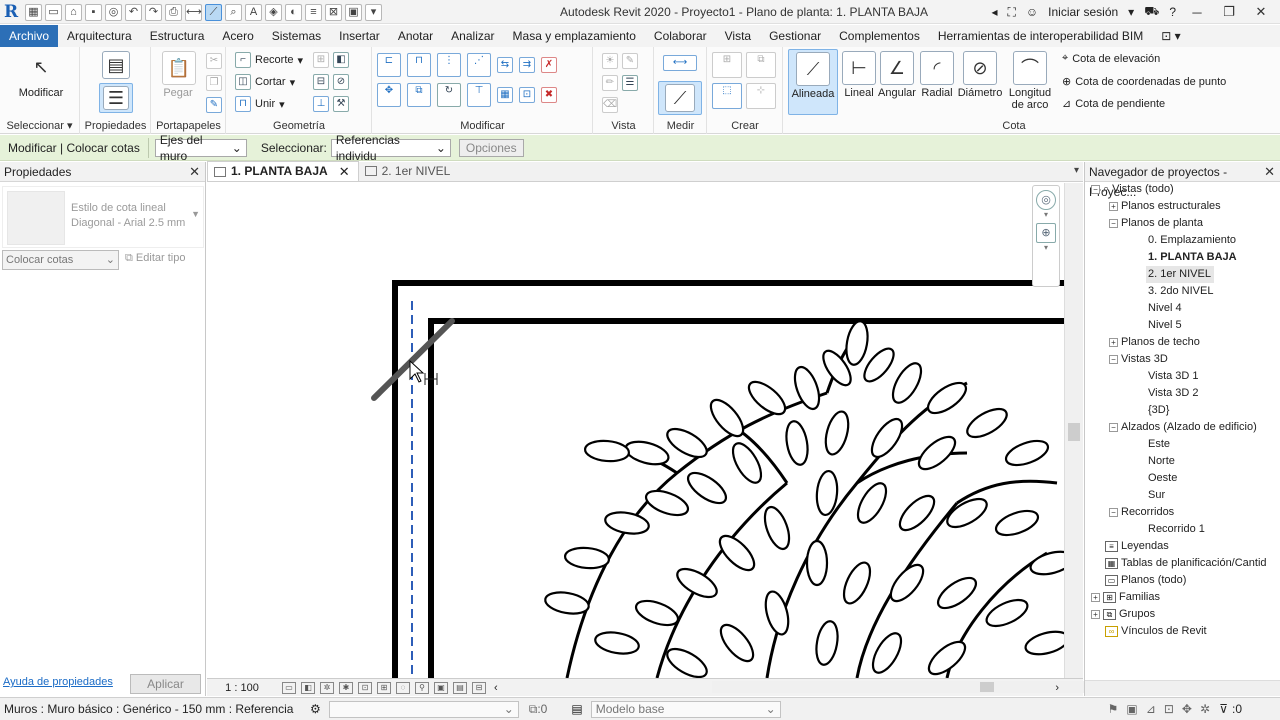  What do you see at coordinates (795, 36) in the screenshot?
I see `tab-gestionar: Gestionar` at bounding box center [795, 36].